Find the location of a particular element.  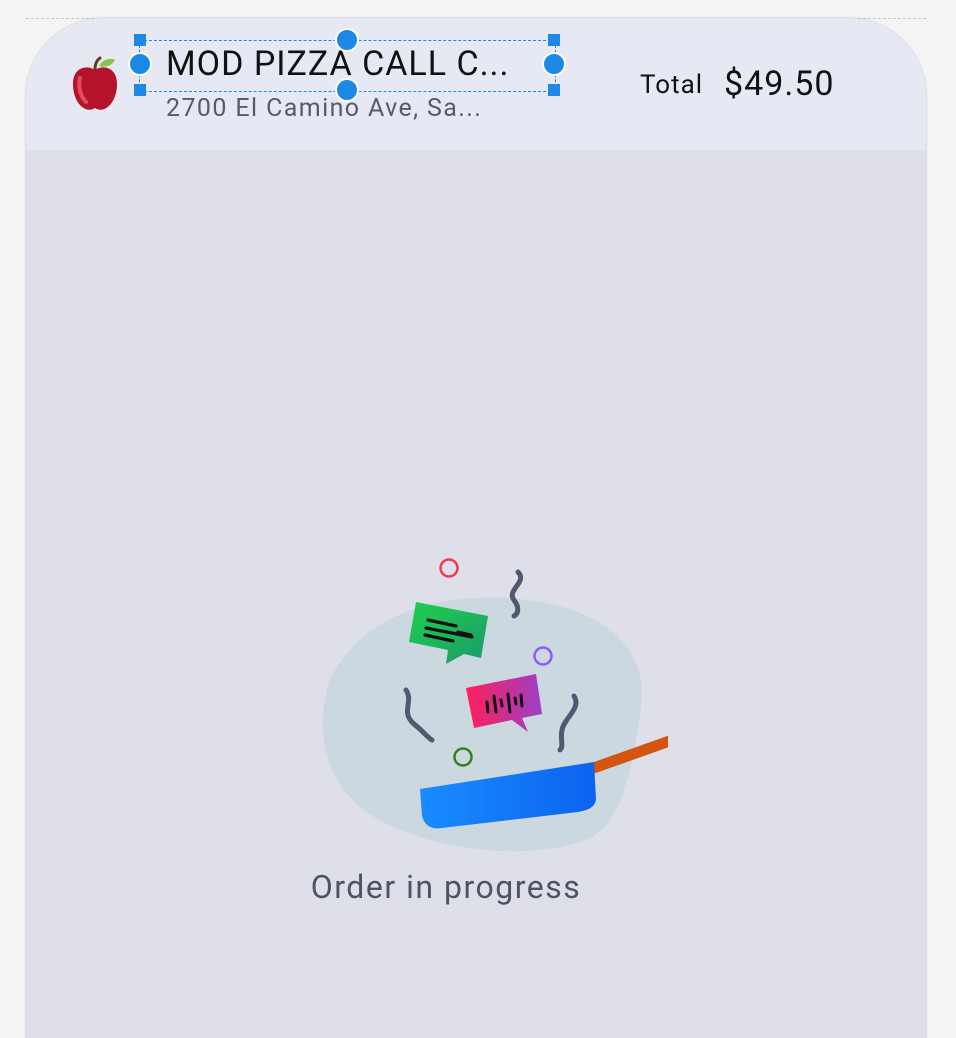

selection-handle-bottom is located at coordinates (347, 90).